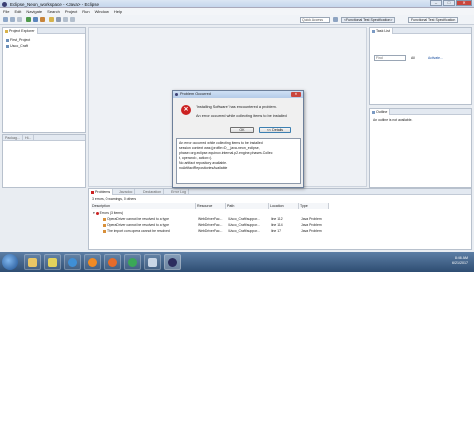 The height and width of the screenshot is (430, 474). I want to click on perspective-button-2: Functional Test Specification, so click(433, 20).